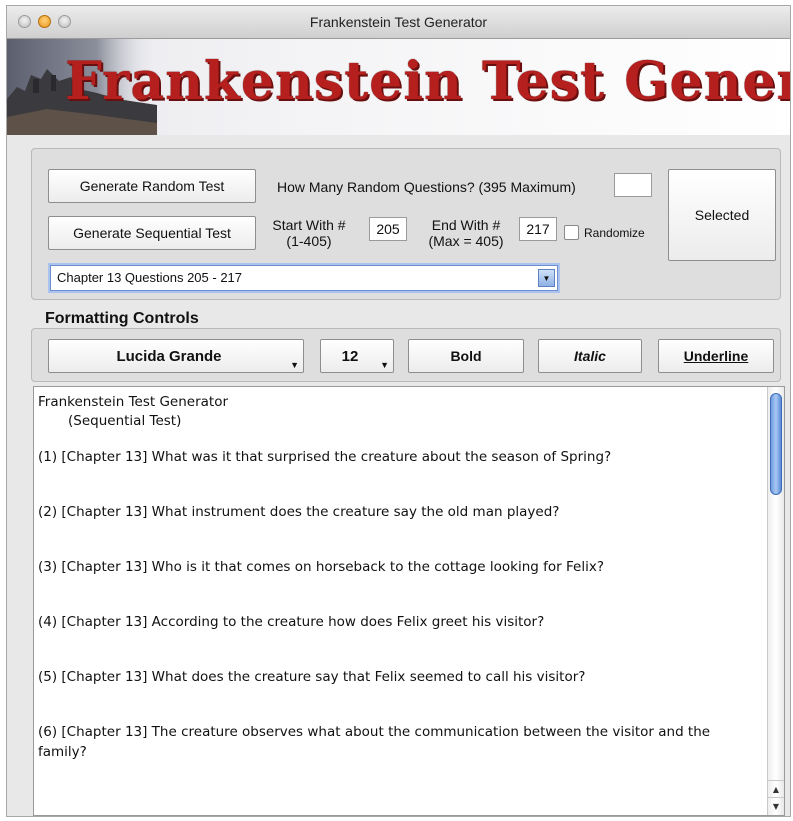 The width and height of the screenshot is (793, 821). What do you see at coordinates (633, 185) in the screenshot?
I see `random-count-input` at bounding box center [633, 185].